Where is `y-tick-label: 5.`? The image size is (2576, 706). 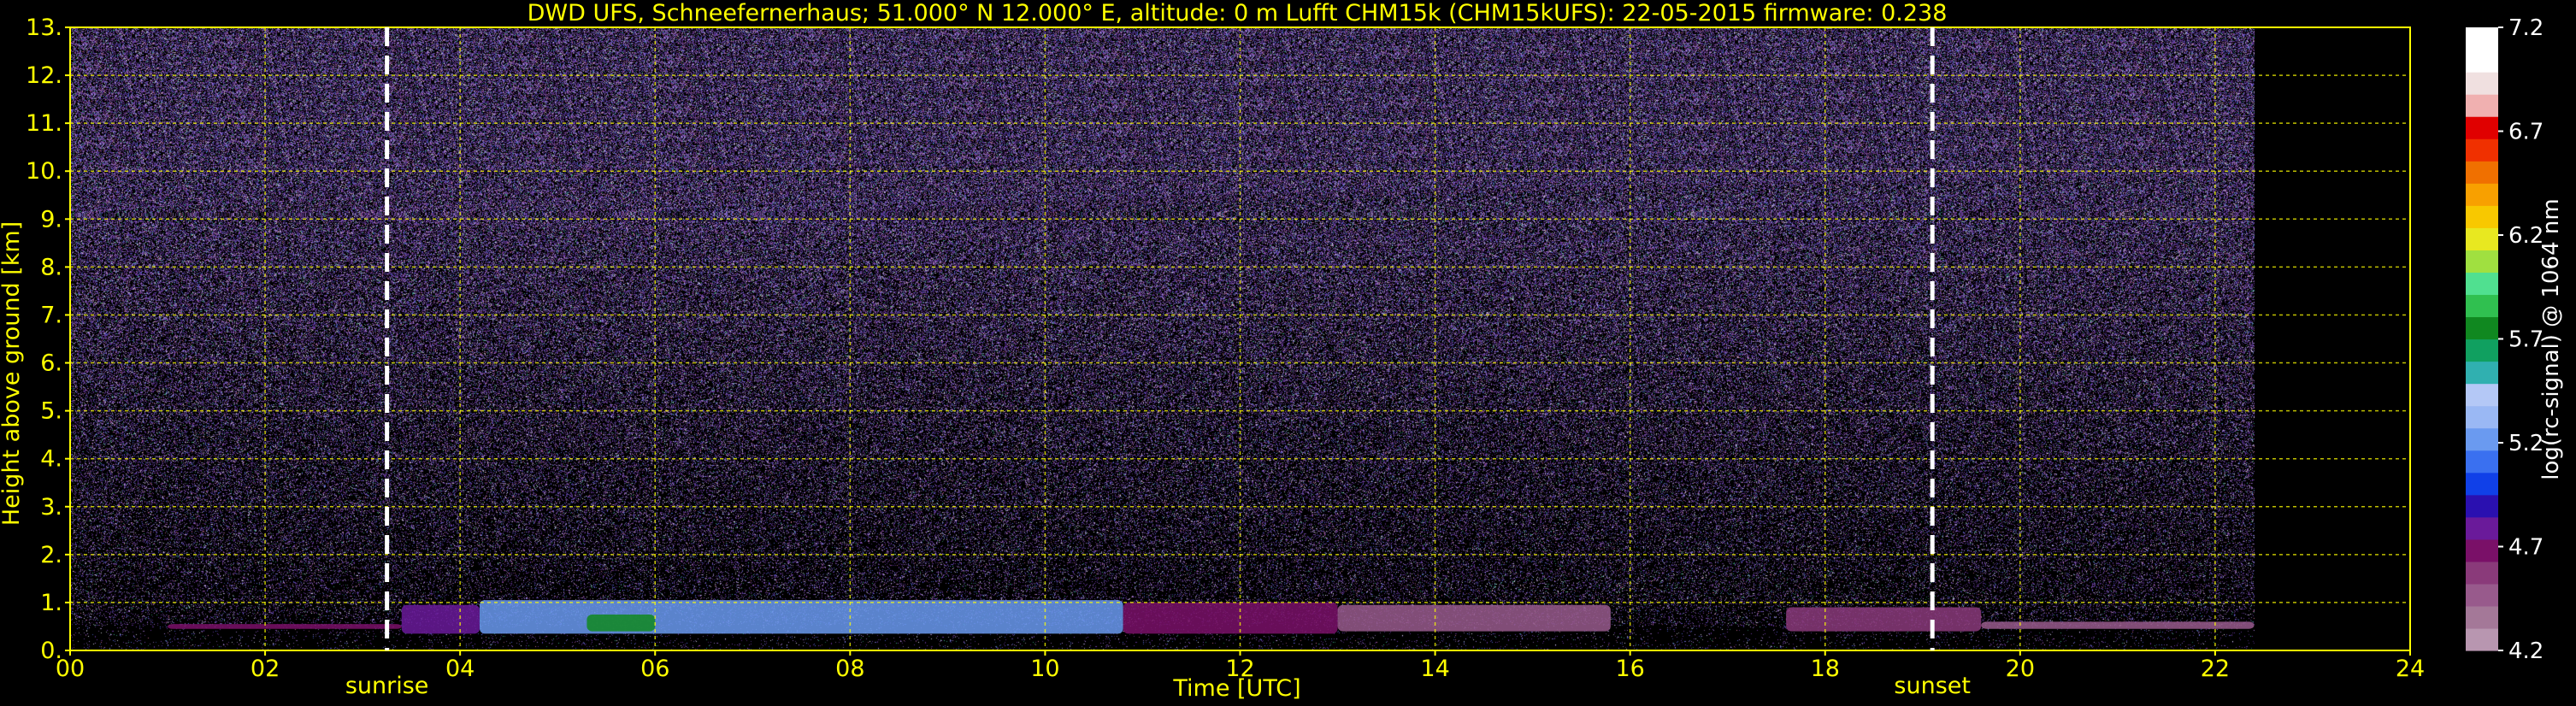
y-tick-label: 5. is located at coordinates (51, 411).